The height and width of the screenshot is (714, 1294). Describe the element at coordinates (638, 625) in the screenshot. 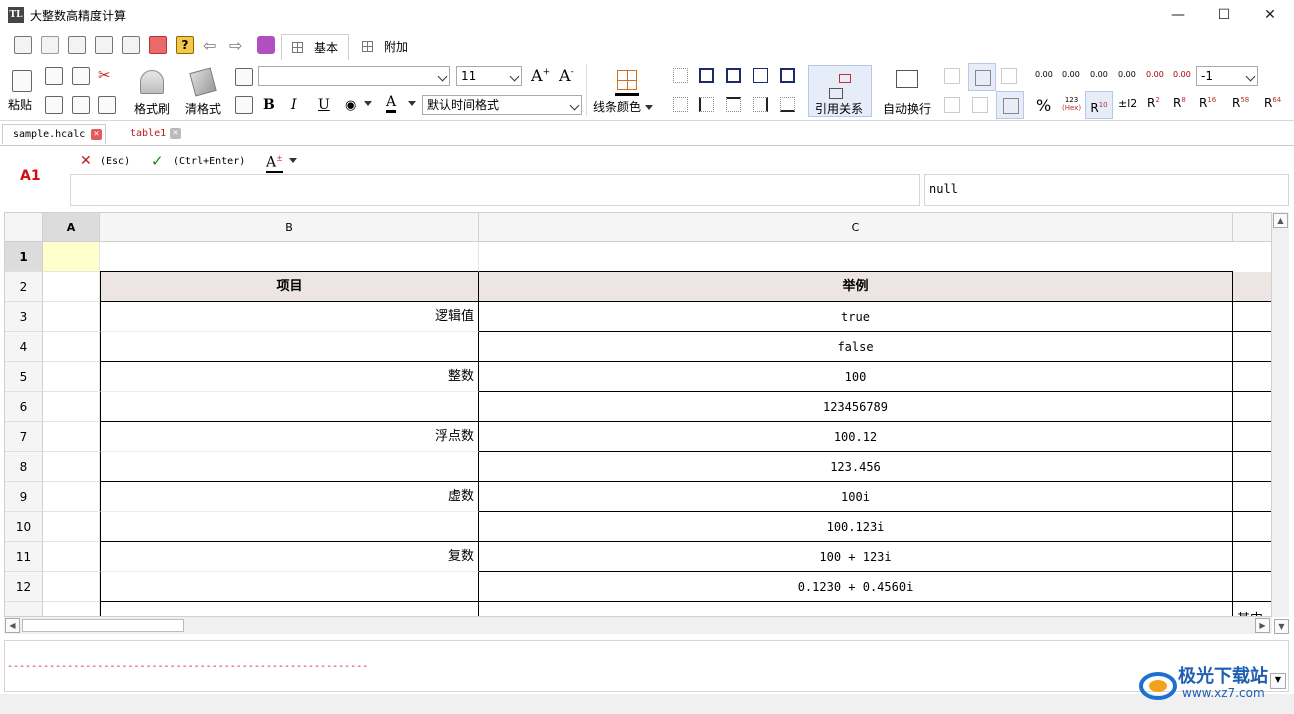

I see `horizontal-scrollbar: ◀ ▶` at that location.